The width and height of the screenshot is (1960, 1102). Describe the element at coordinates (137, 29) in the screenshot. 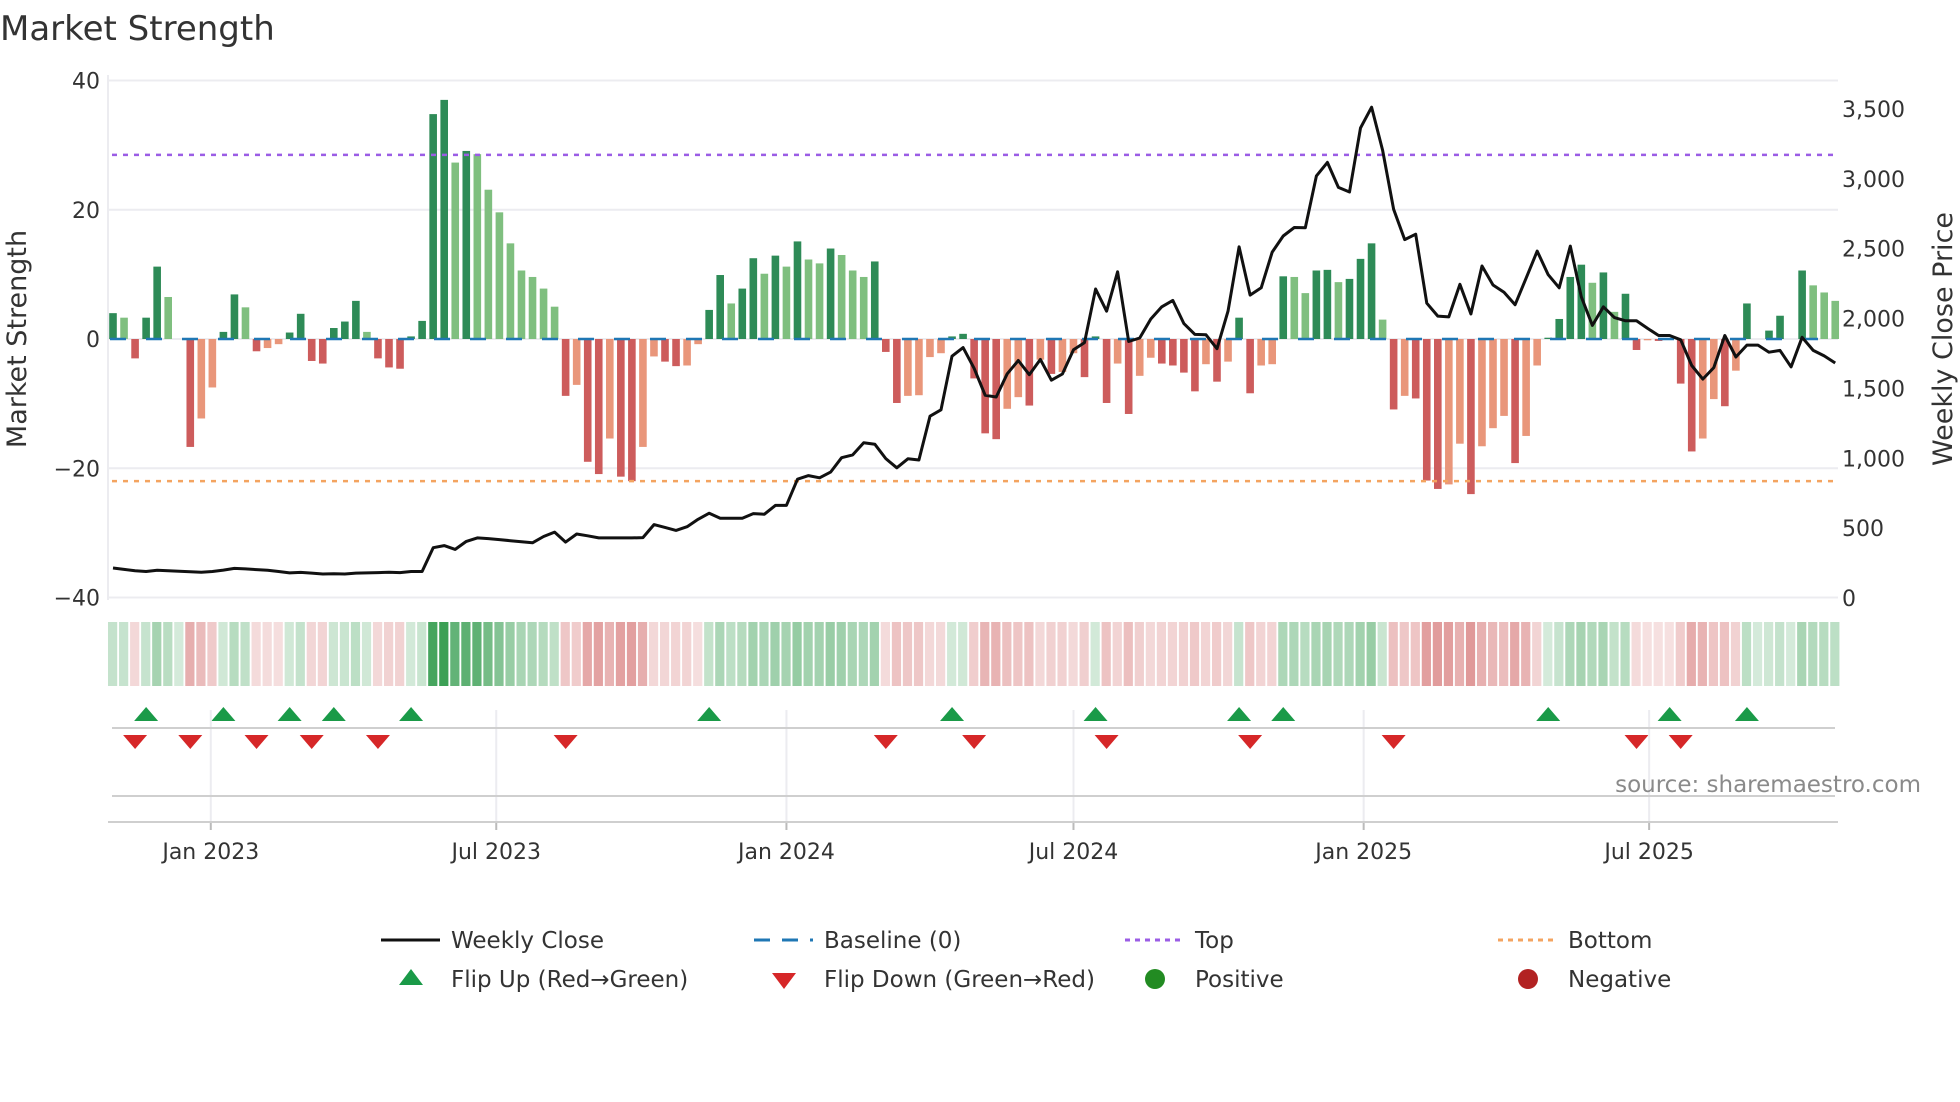

I see `chart-title: Market Strength` at that location.